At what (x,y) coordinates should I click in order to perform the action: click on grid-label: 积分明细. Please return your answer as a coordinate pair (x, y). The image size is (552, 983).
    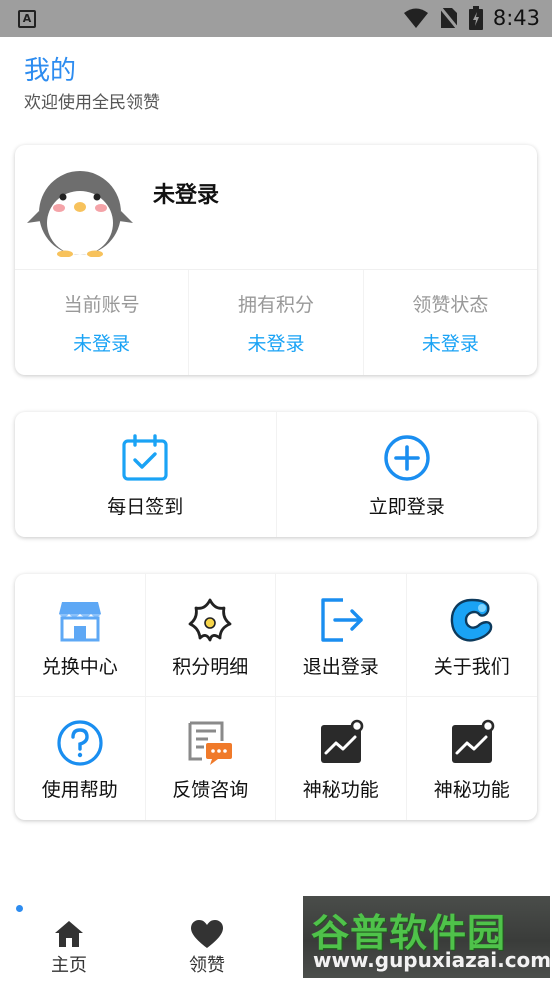
    Looking at the image, I should click on (210, 667).